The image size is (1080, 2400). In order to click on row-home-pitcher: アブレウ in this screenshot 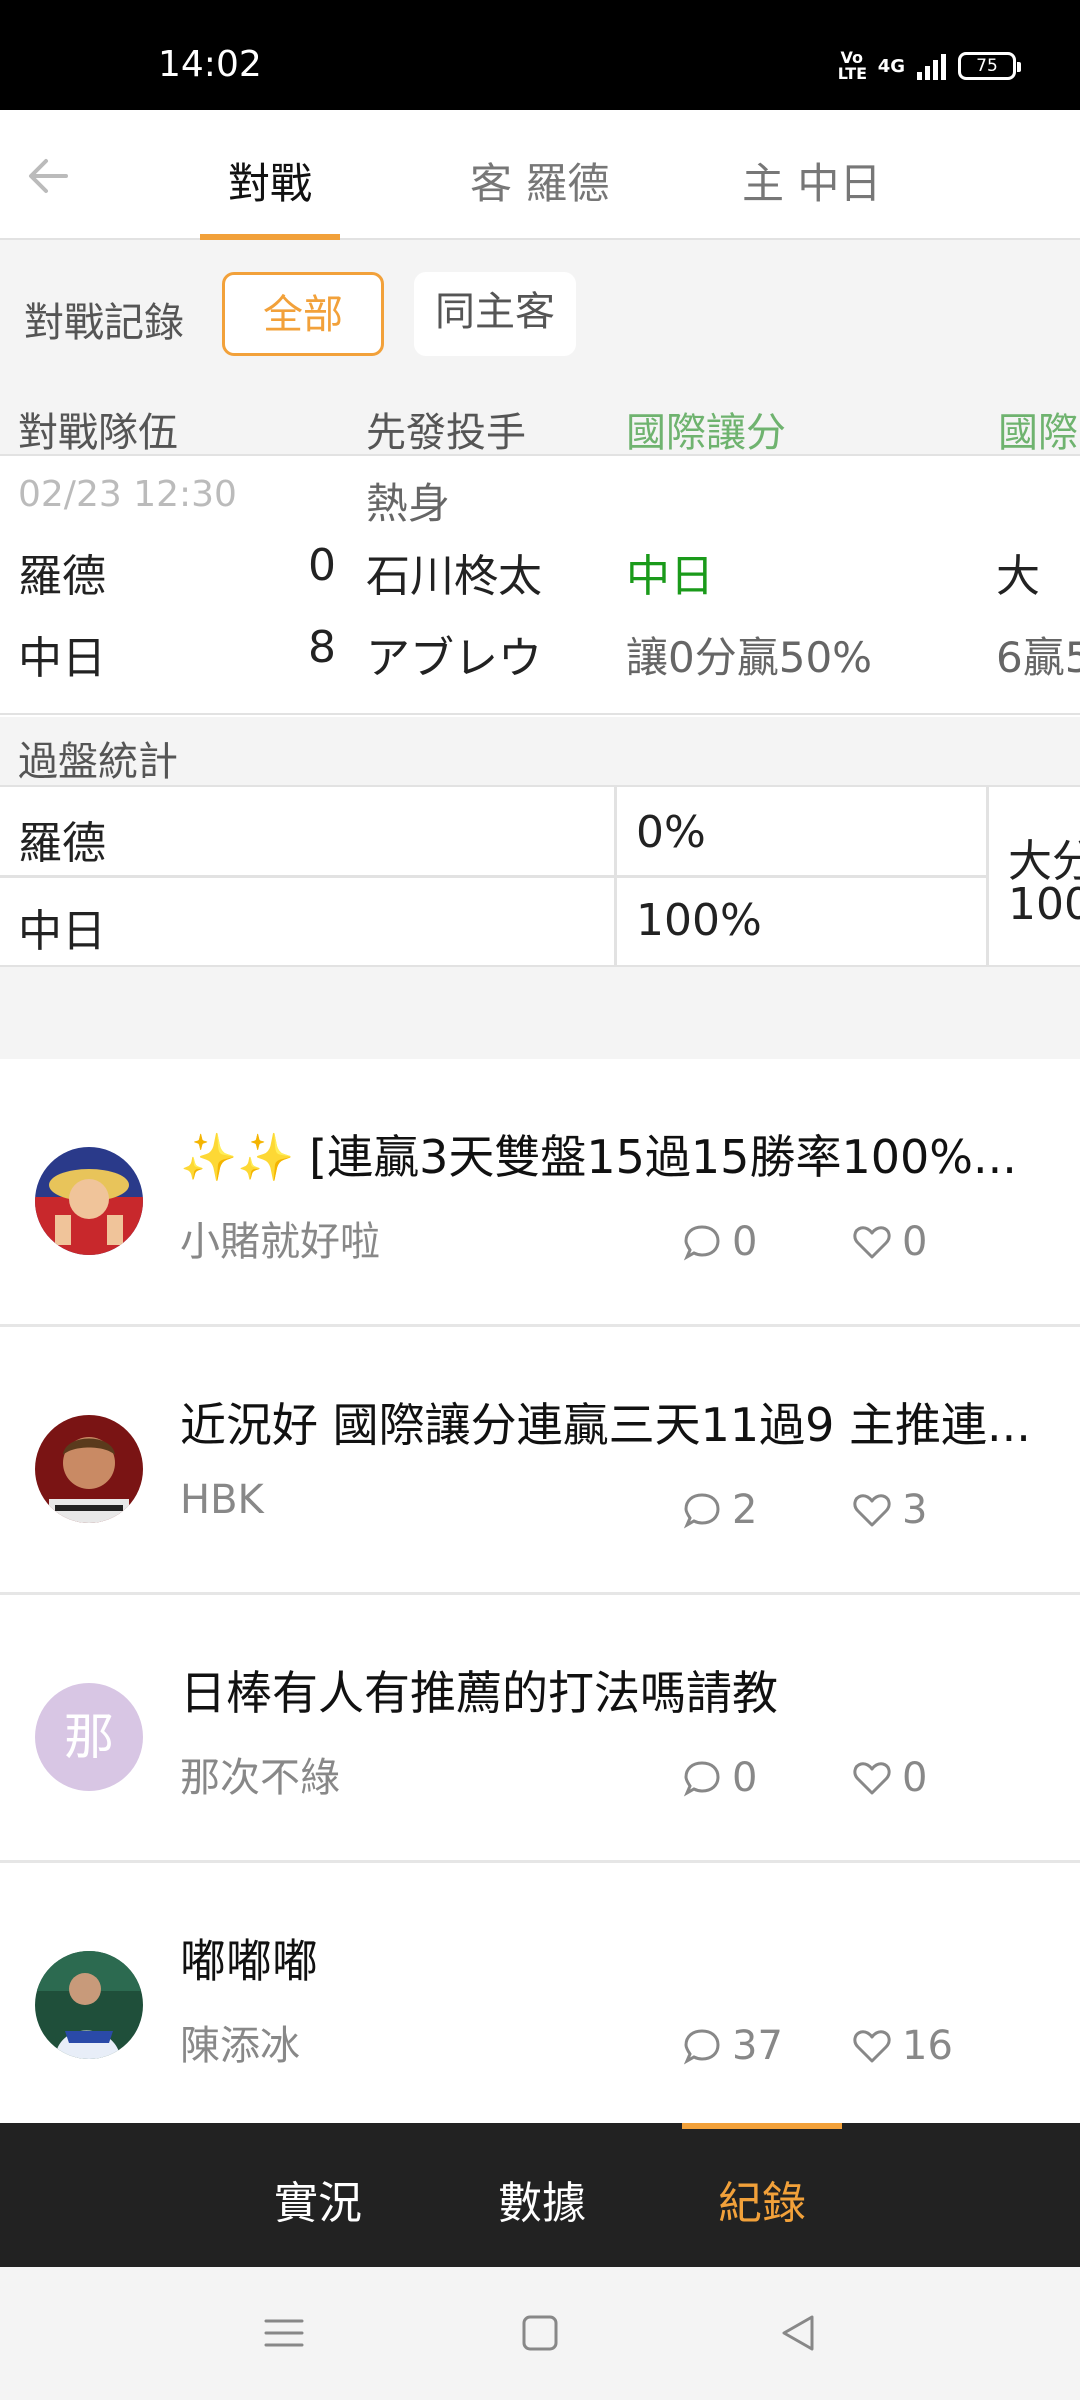, I will do `click(454, 658)`.